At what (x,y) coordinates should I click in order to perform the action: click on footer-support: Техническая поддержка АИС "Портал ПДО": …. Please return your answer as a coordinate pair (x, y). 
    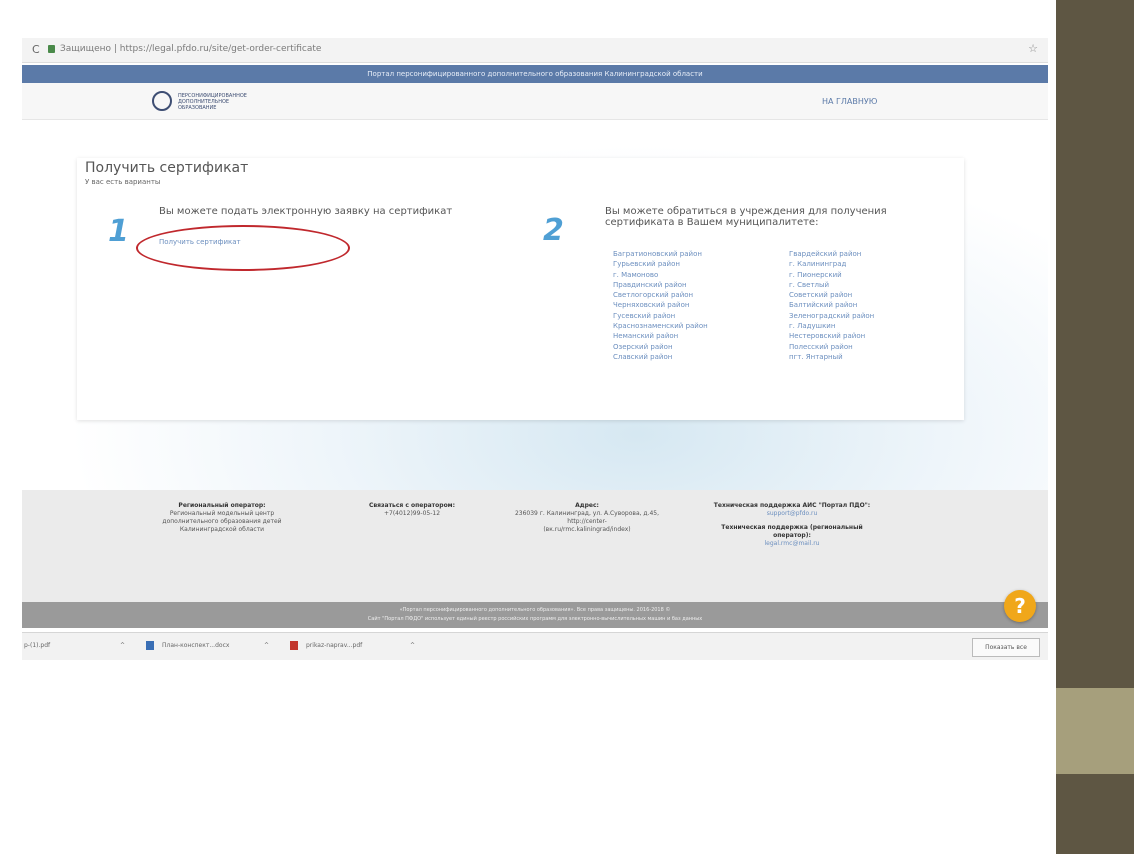
    Looking at the image, I should click on (792, 525).